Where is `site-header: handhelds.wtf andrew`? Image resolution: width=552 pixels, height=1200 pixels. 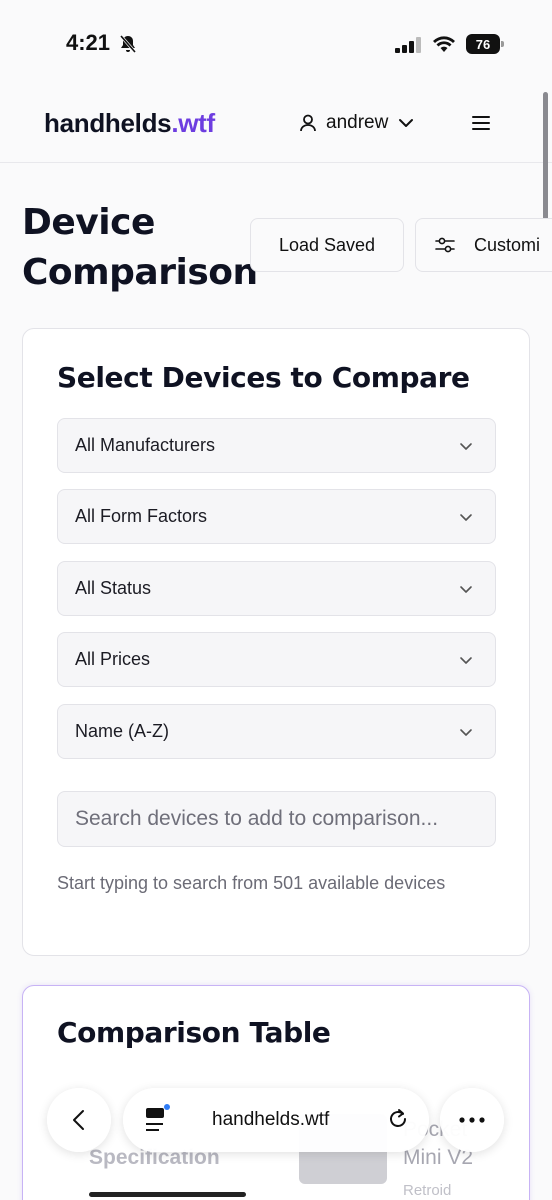 site-header: handhelds.wtf andrew is located at coordinates (276, 126).